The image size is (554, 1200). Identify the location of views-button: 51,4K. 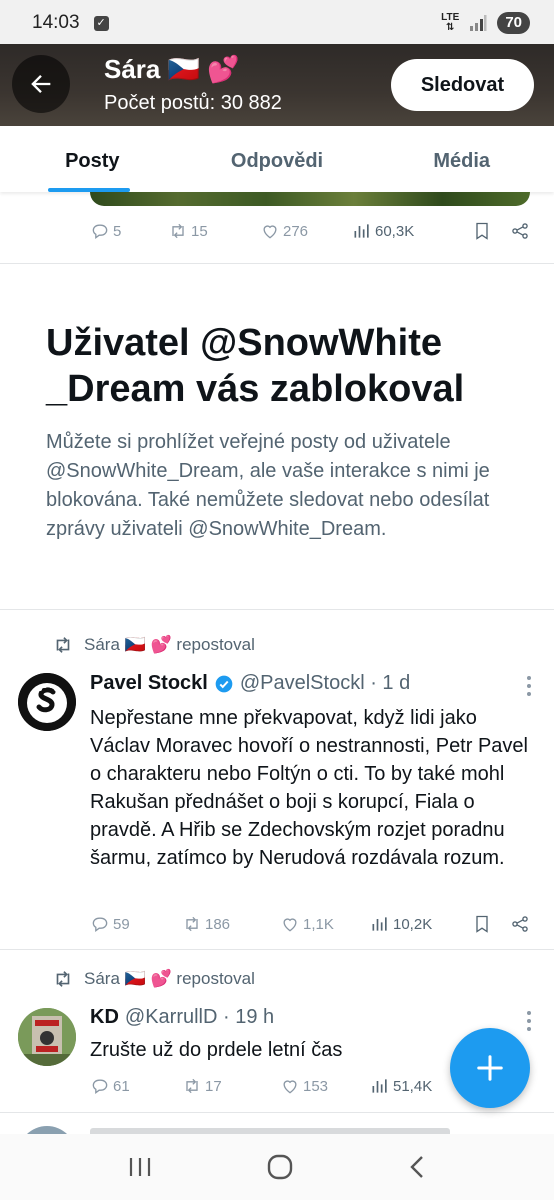
(401, 1086).